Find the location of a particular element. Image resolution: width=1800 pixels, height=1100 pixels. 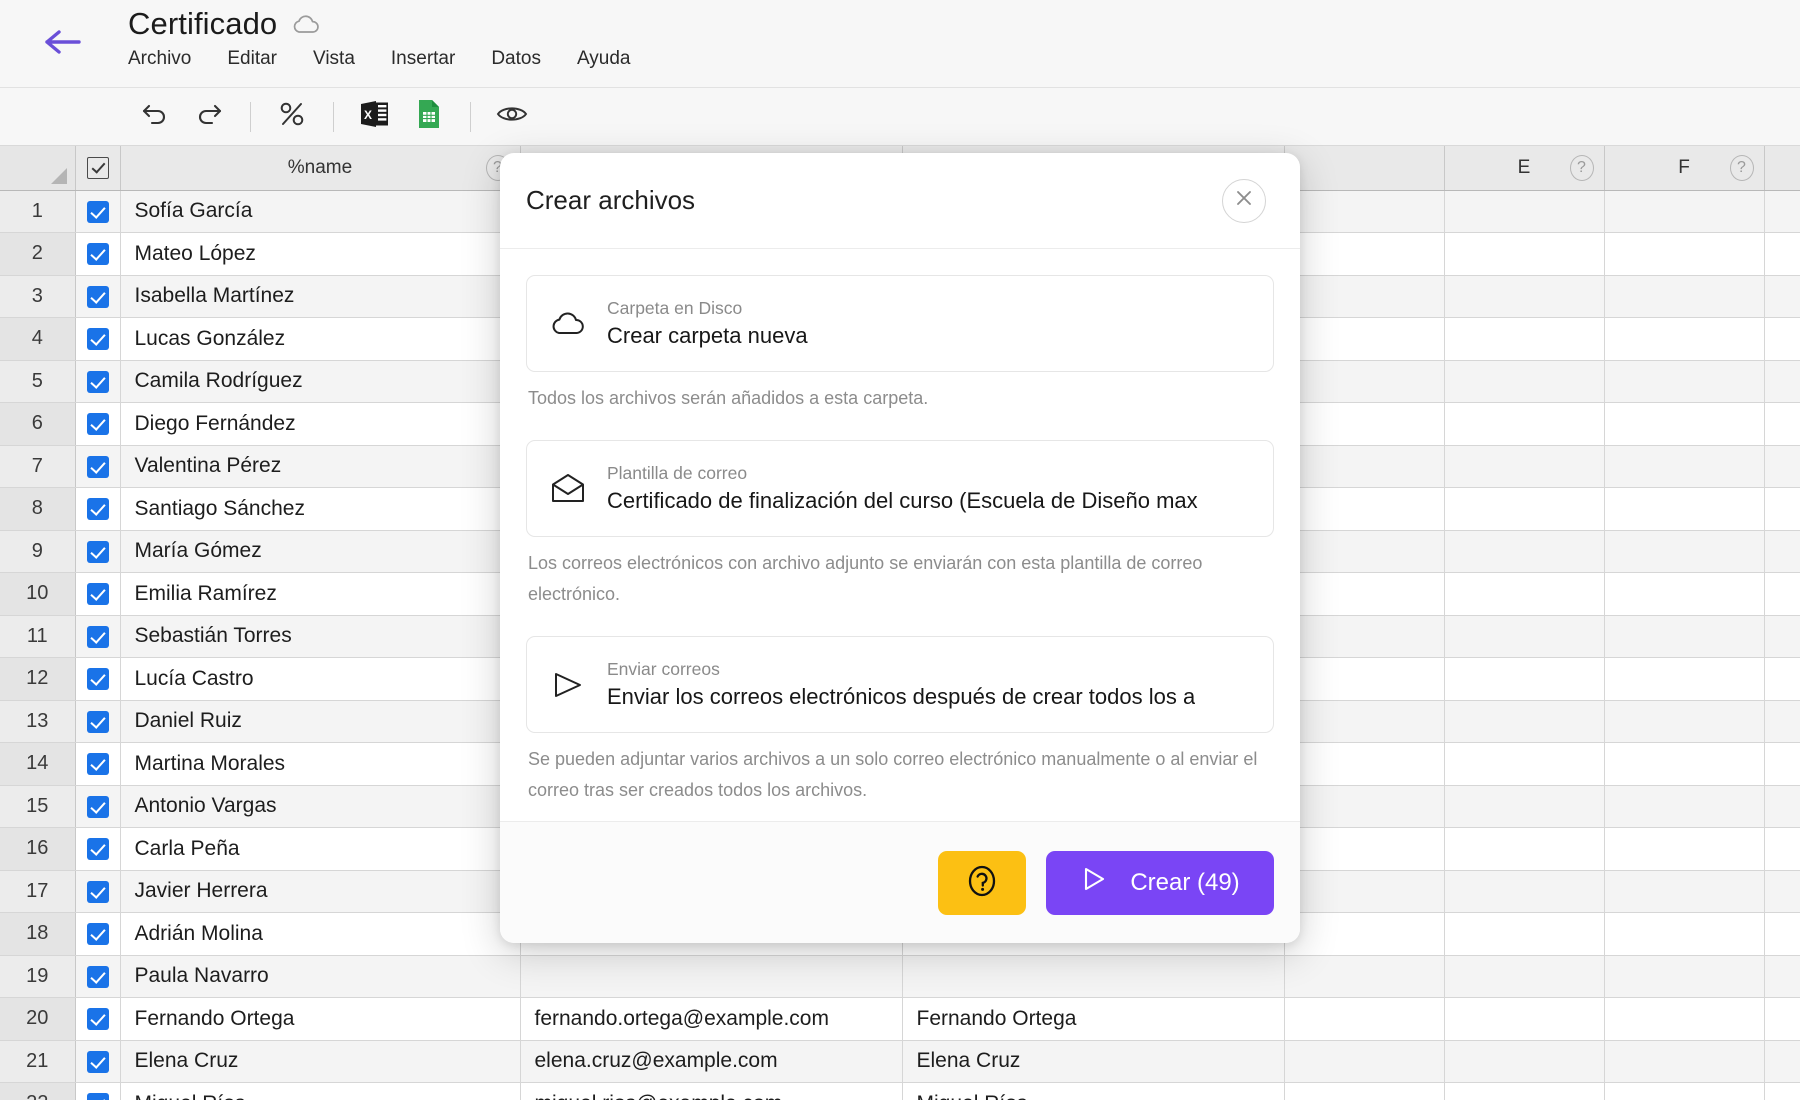

cell-name: Martina Morales is located at coordinates (320, 764).